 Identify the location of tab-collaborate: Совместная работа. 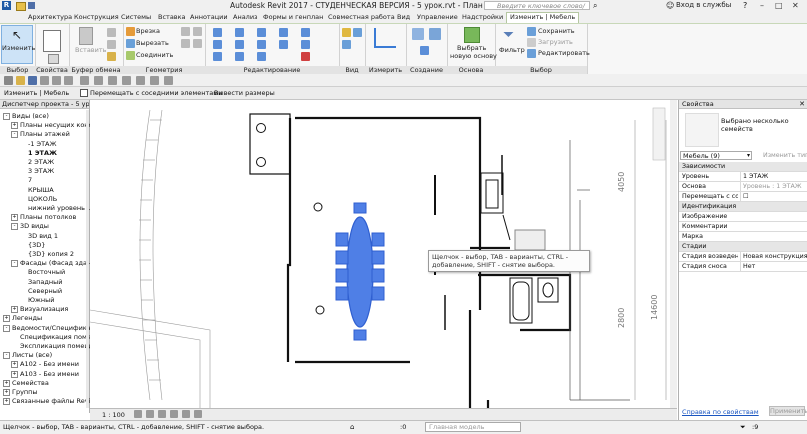
(361, 17).